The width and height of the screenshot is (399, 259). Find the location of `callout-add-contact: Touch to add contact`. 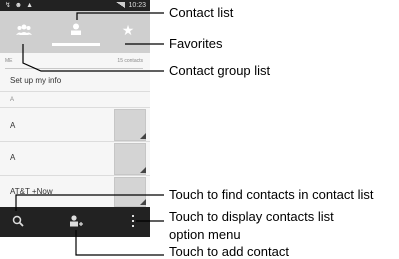

callout-add-contact: Touch to add contact is located at coordinates (229, 251).